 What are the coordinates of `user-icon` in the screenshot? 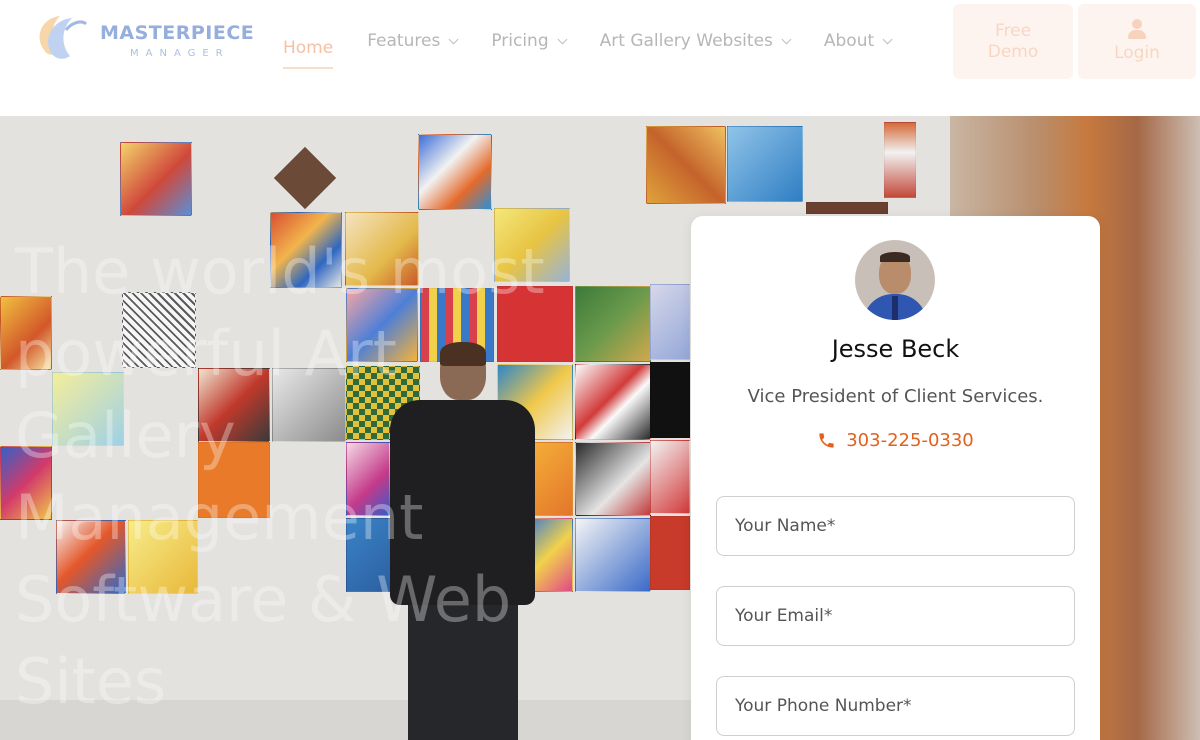 It's located at (1137, 30).